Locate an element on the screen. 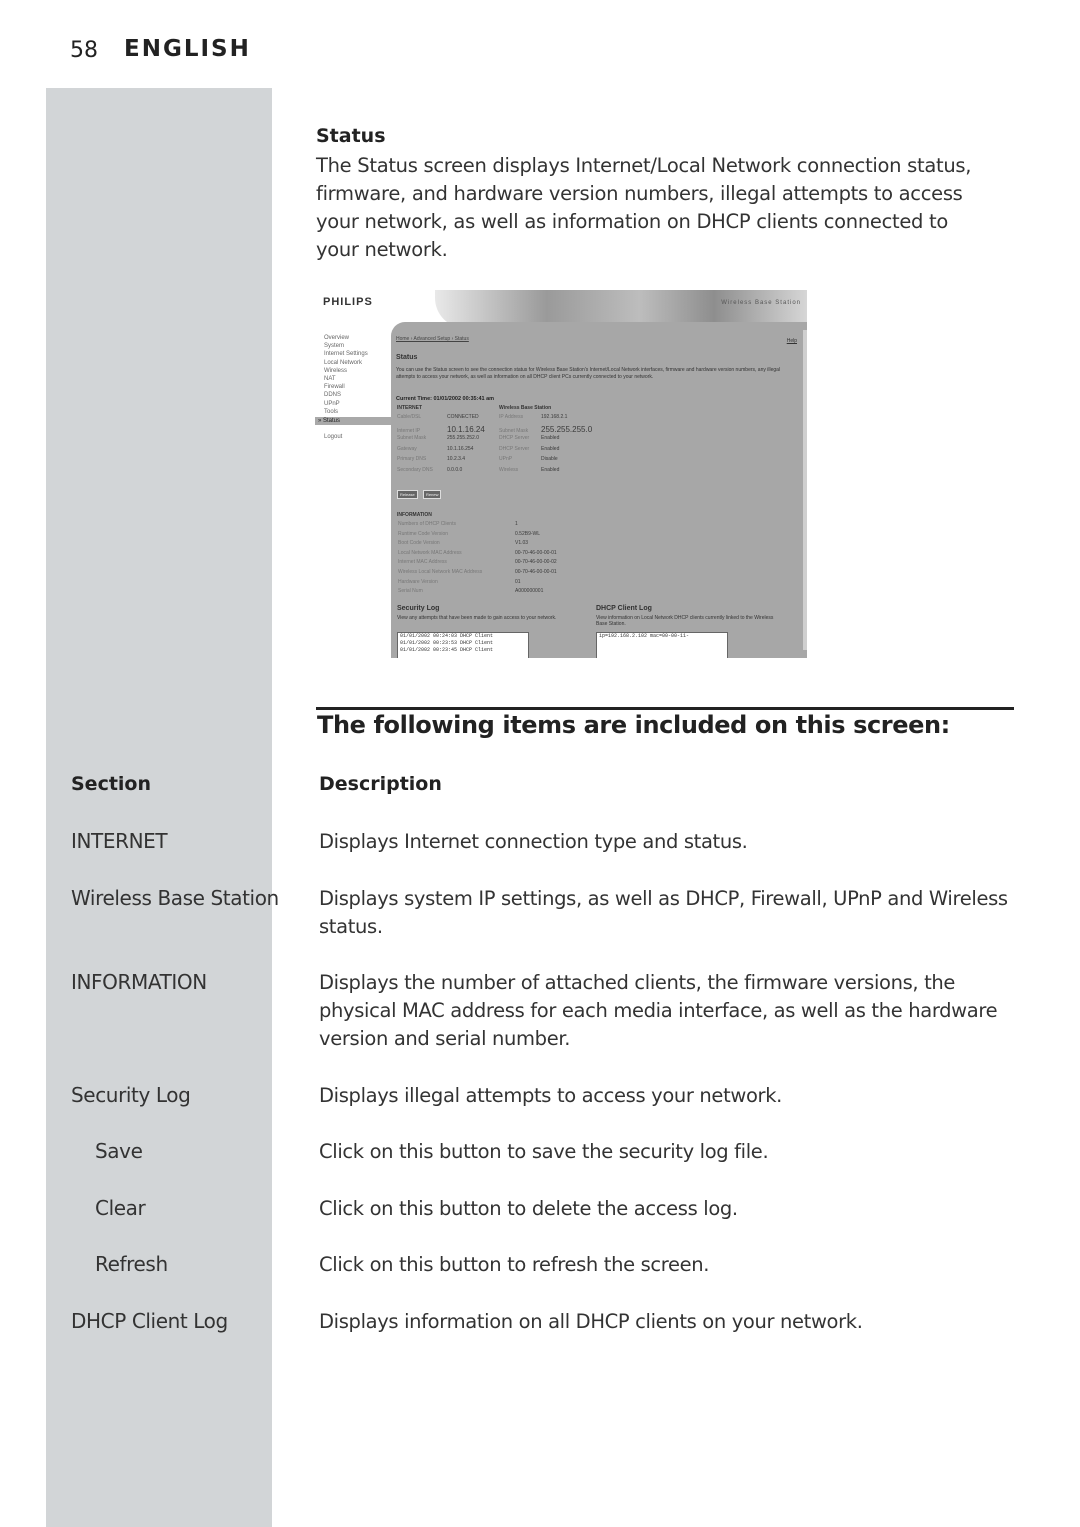 Image resolution: width=1080 pixels, height=1527 pixels. key: Hardware Version is located at coordinates (418, 581).